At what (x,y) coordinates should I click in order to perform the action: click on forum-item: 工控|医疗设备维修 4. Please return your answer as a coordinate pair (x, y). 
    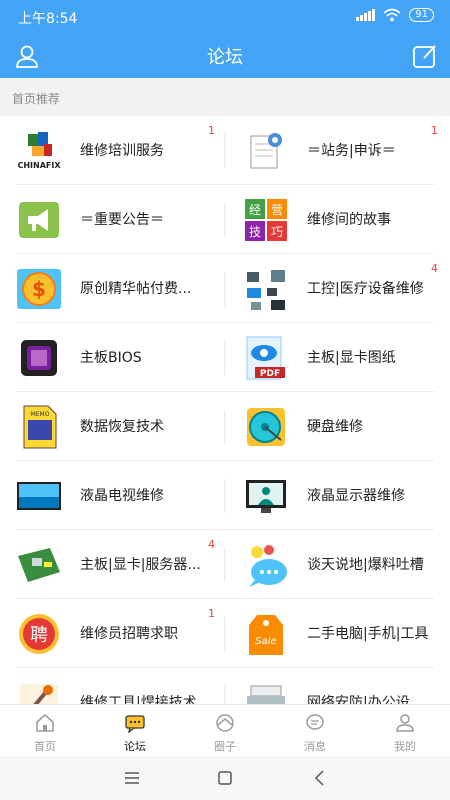
    Looking at the image, I should click on (337, 288).